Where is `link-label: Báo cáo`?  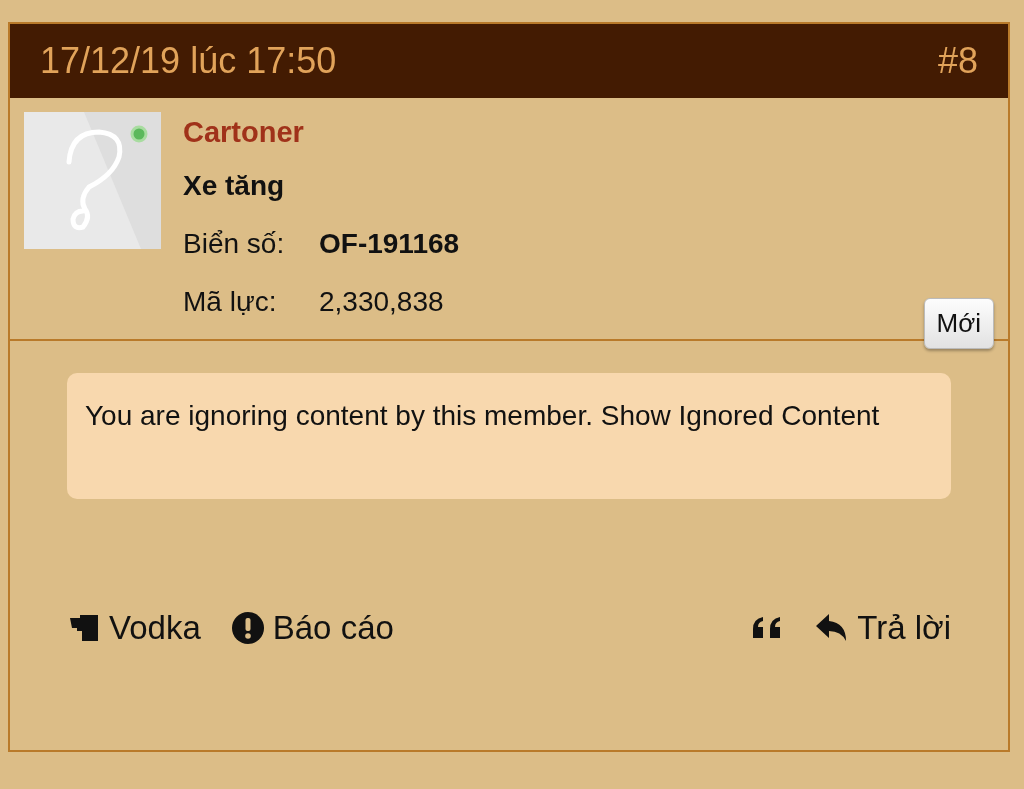 link-label: Báo cáo is located at coordinates (333, 628).